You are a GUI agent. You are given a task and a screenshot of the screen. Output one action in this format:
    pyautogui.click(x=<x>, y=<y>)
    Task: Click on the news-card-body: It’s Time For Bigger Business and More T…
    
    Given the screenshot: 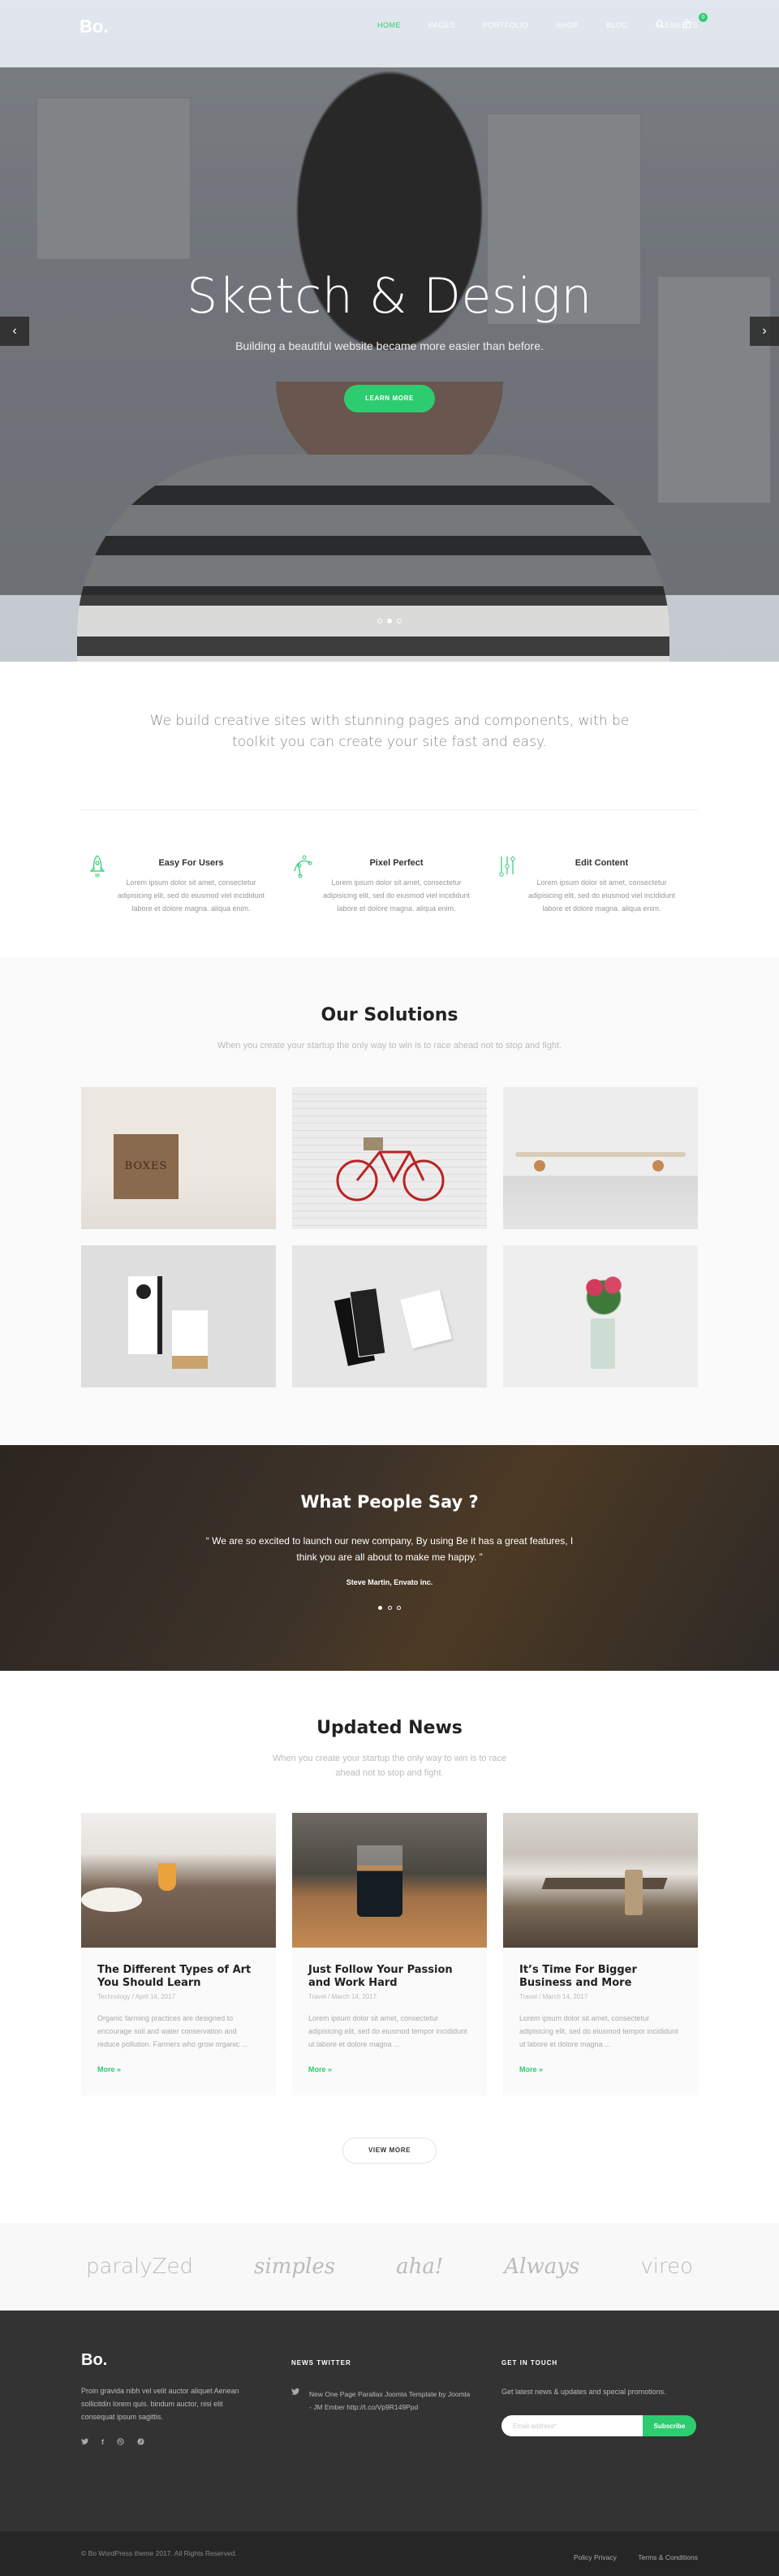 What is the action you would take?
    pyautogui.click(x=600, y=2021)
    